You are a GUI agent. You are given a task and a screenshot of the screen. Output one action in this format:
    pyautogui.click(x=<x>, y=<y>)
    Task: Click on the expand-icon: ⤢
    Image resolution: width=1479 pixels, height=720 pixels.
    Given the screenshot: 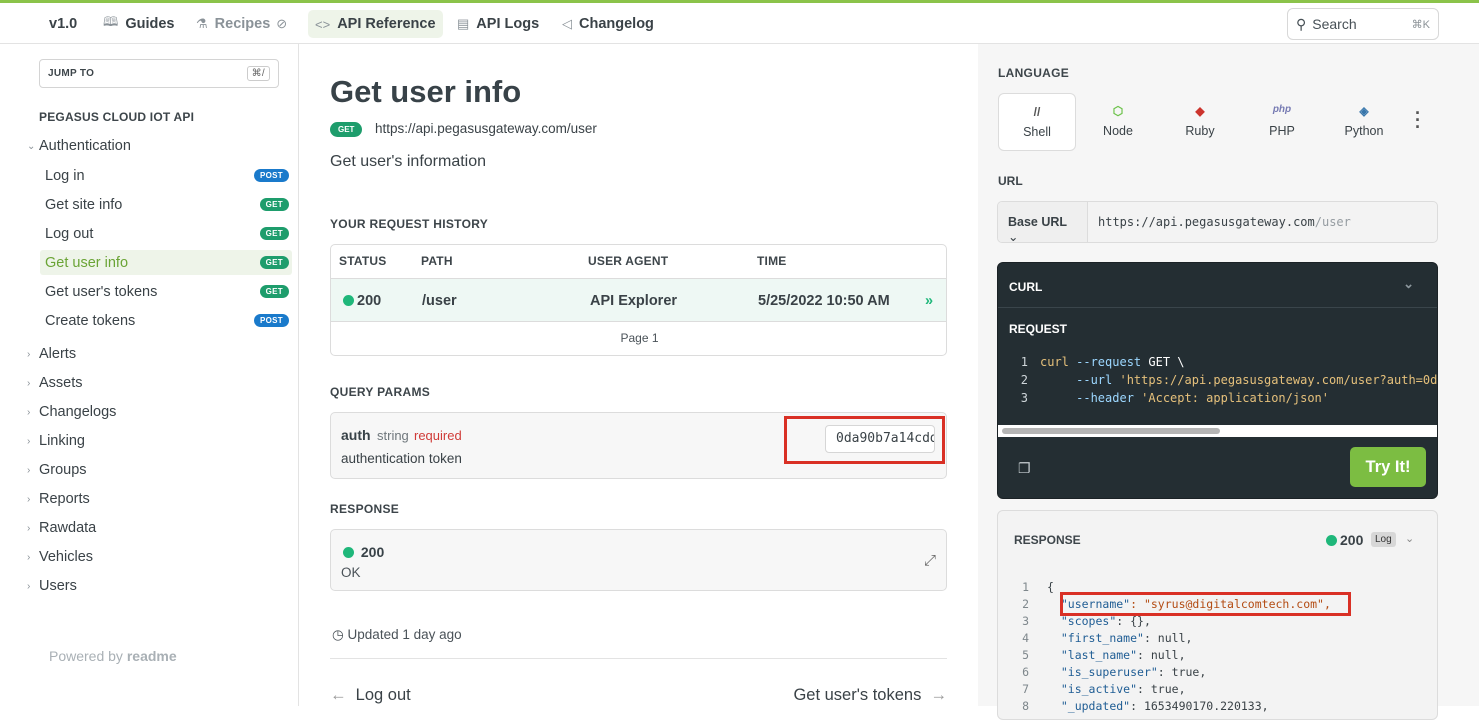 What is the action you would take?
    pyautogui.click(x=930, y=560)
    